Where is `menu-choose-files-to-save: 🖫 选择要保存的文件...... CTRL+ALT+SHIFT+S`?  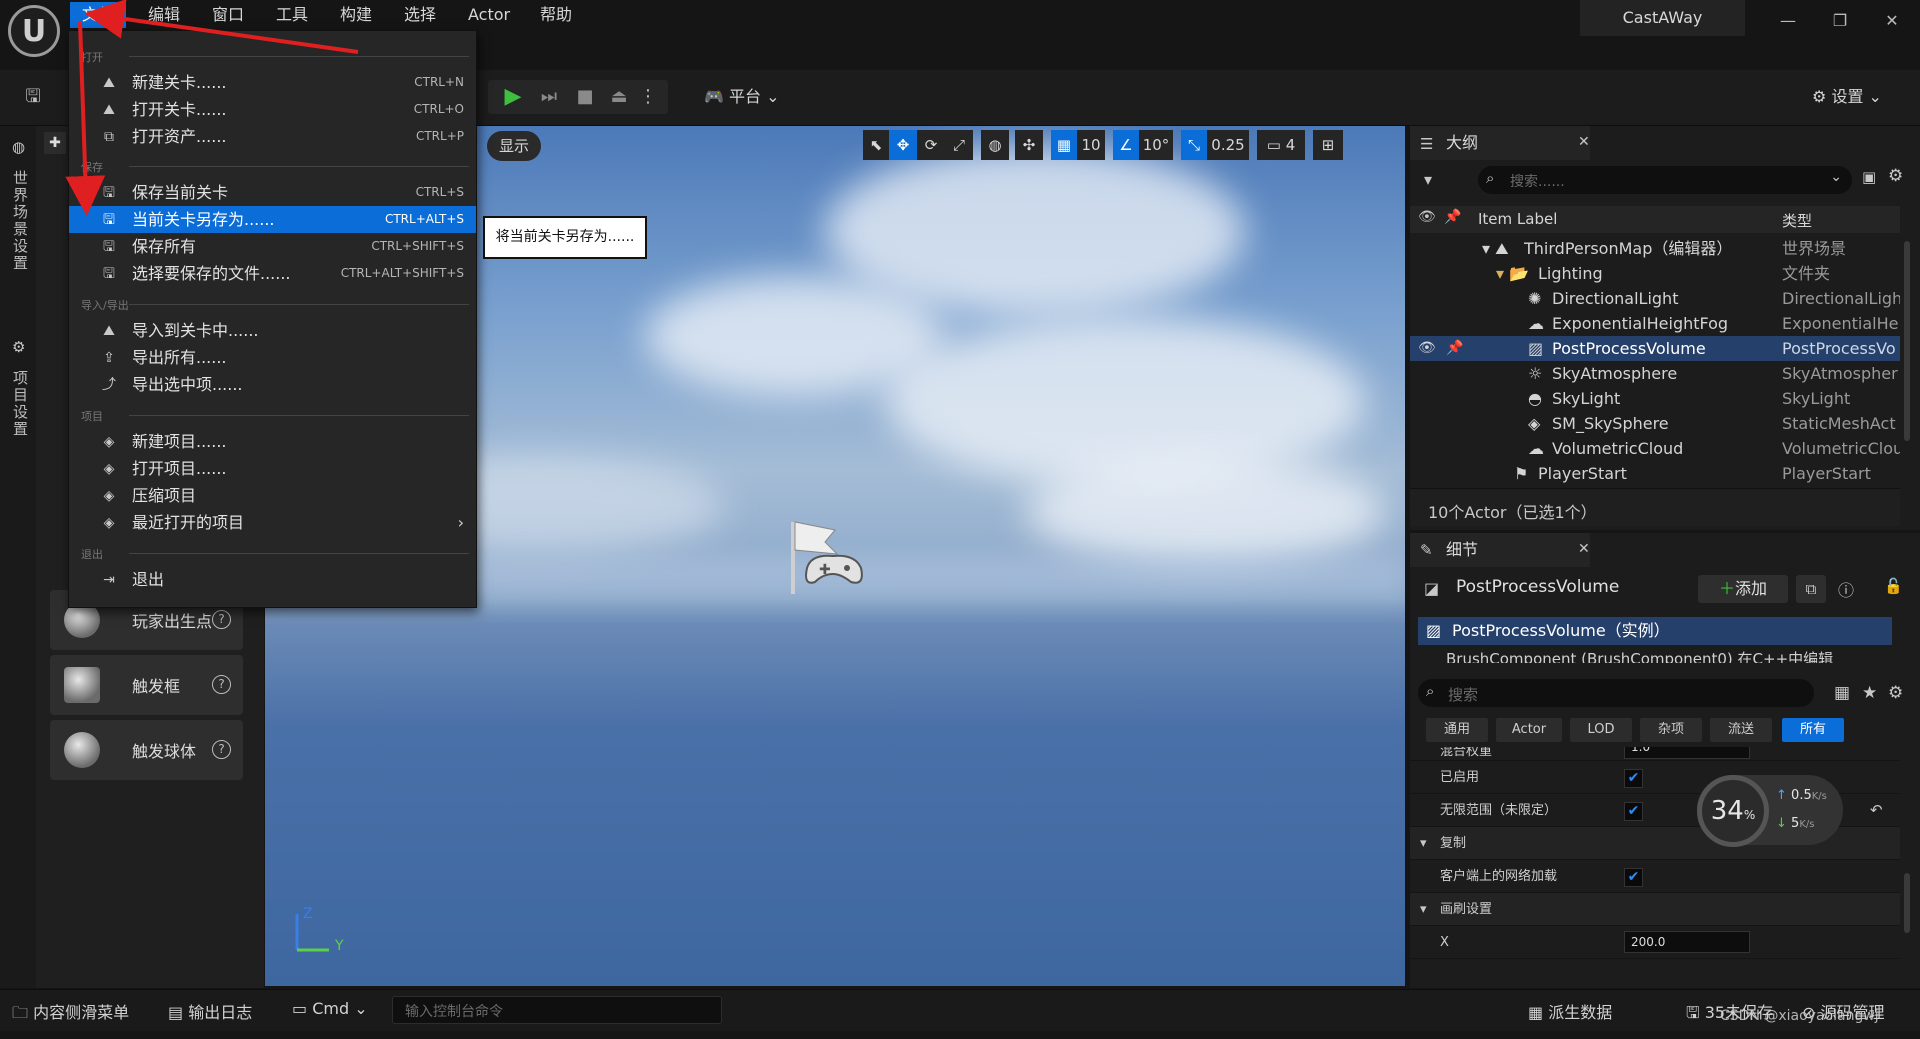 menu-choose-files-to-save: 🖫 选择要保存的文件...... CTRL+ALT+SHIFT+S is located at coordinates (272, 273).